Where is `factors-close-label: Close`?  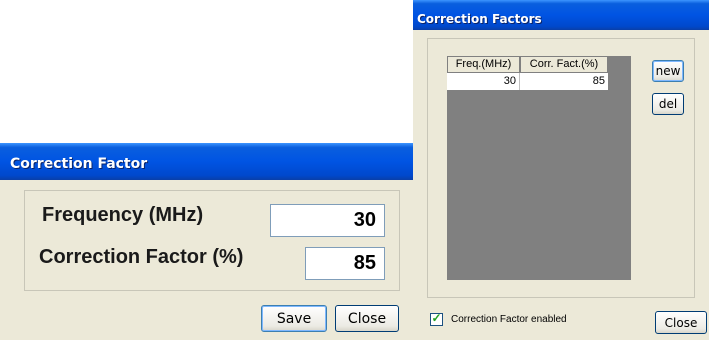 factors-close-label: Close is located at coordinates (681, 322).